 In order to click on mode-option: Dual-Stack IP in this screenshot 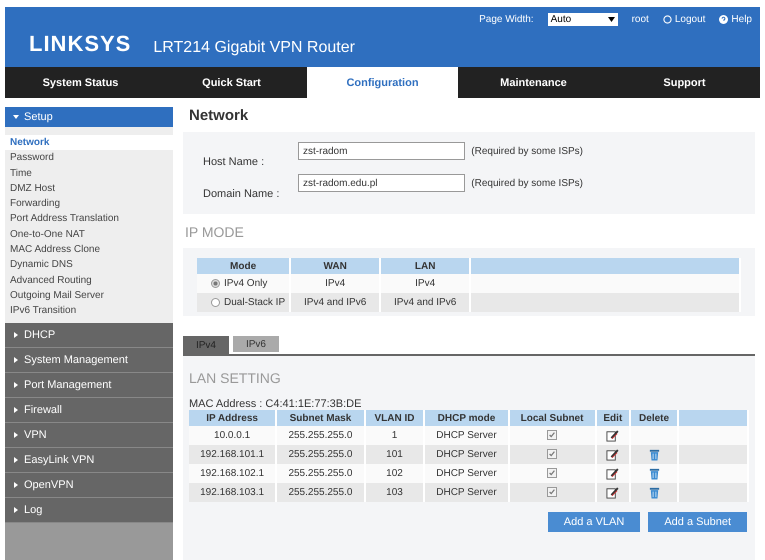, I will do `click(243, 302)`.